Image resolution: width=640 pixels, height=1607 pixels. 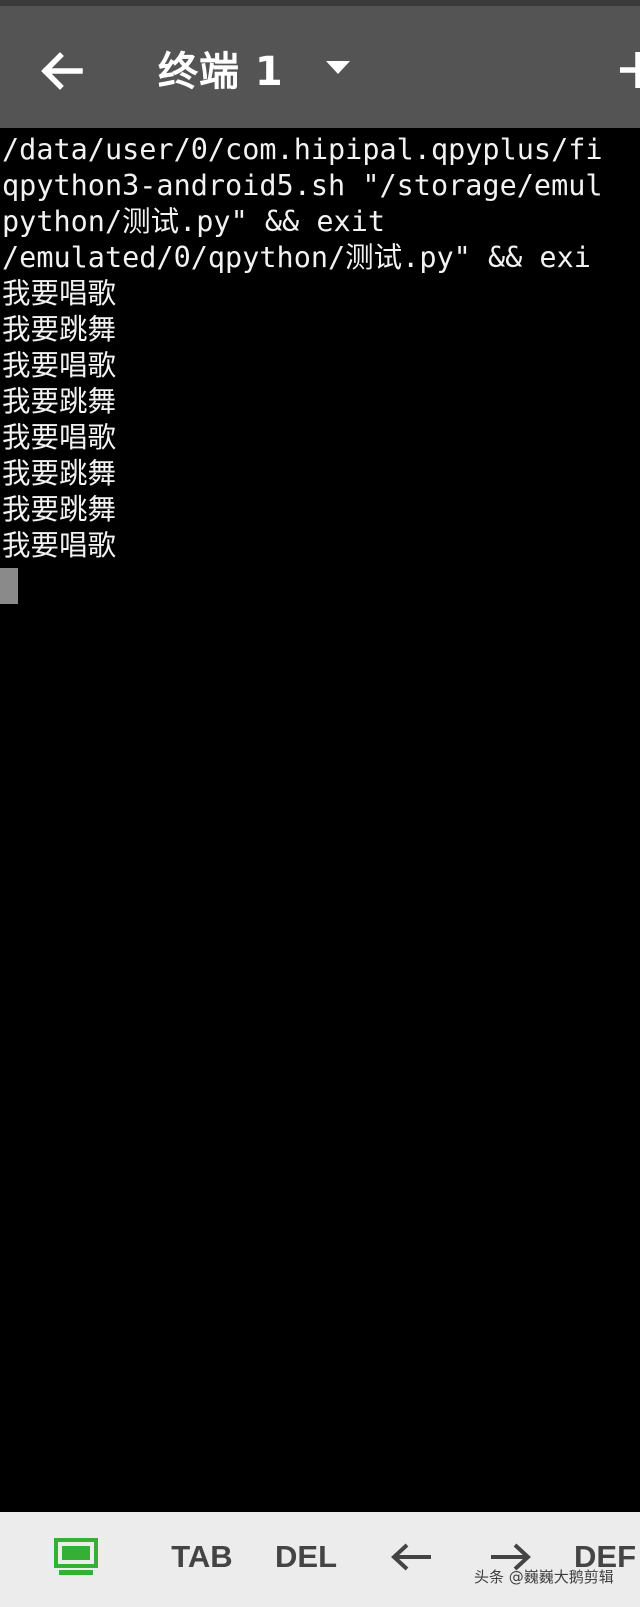 I want to click on terminal-line: qpython3-android5.sh "/storage/emul, so click(x=302, y=185).